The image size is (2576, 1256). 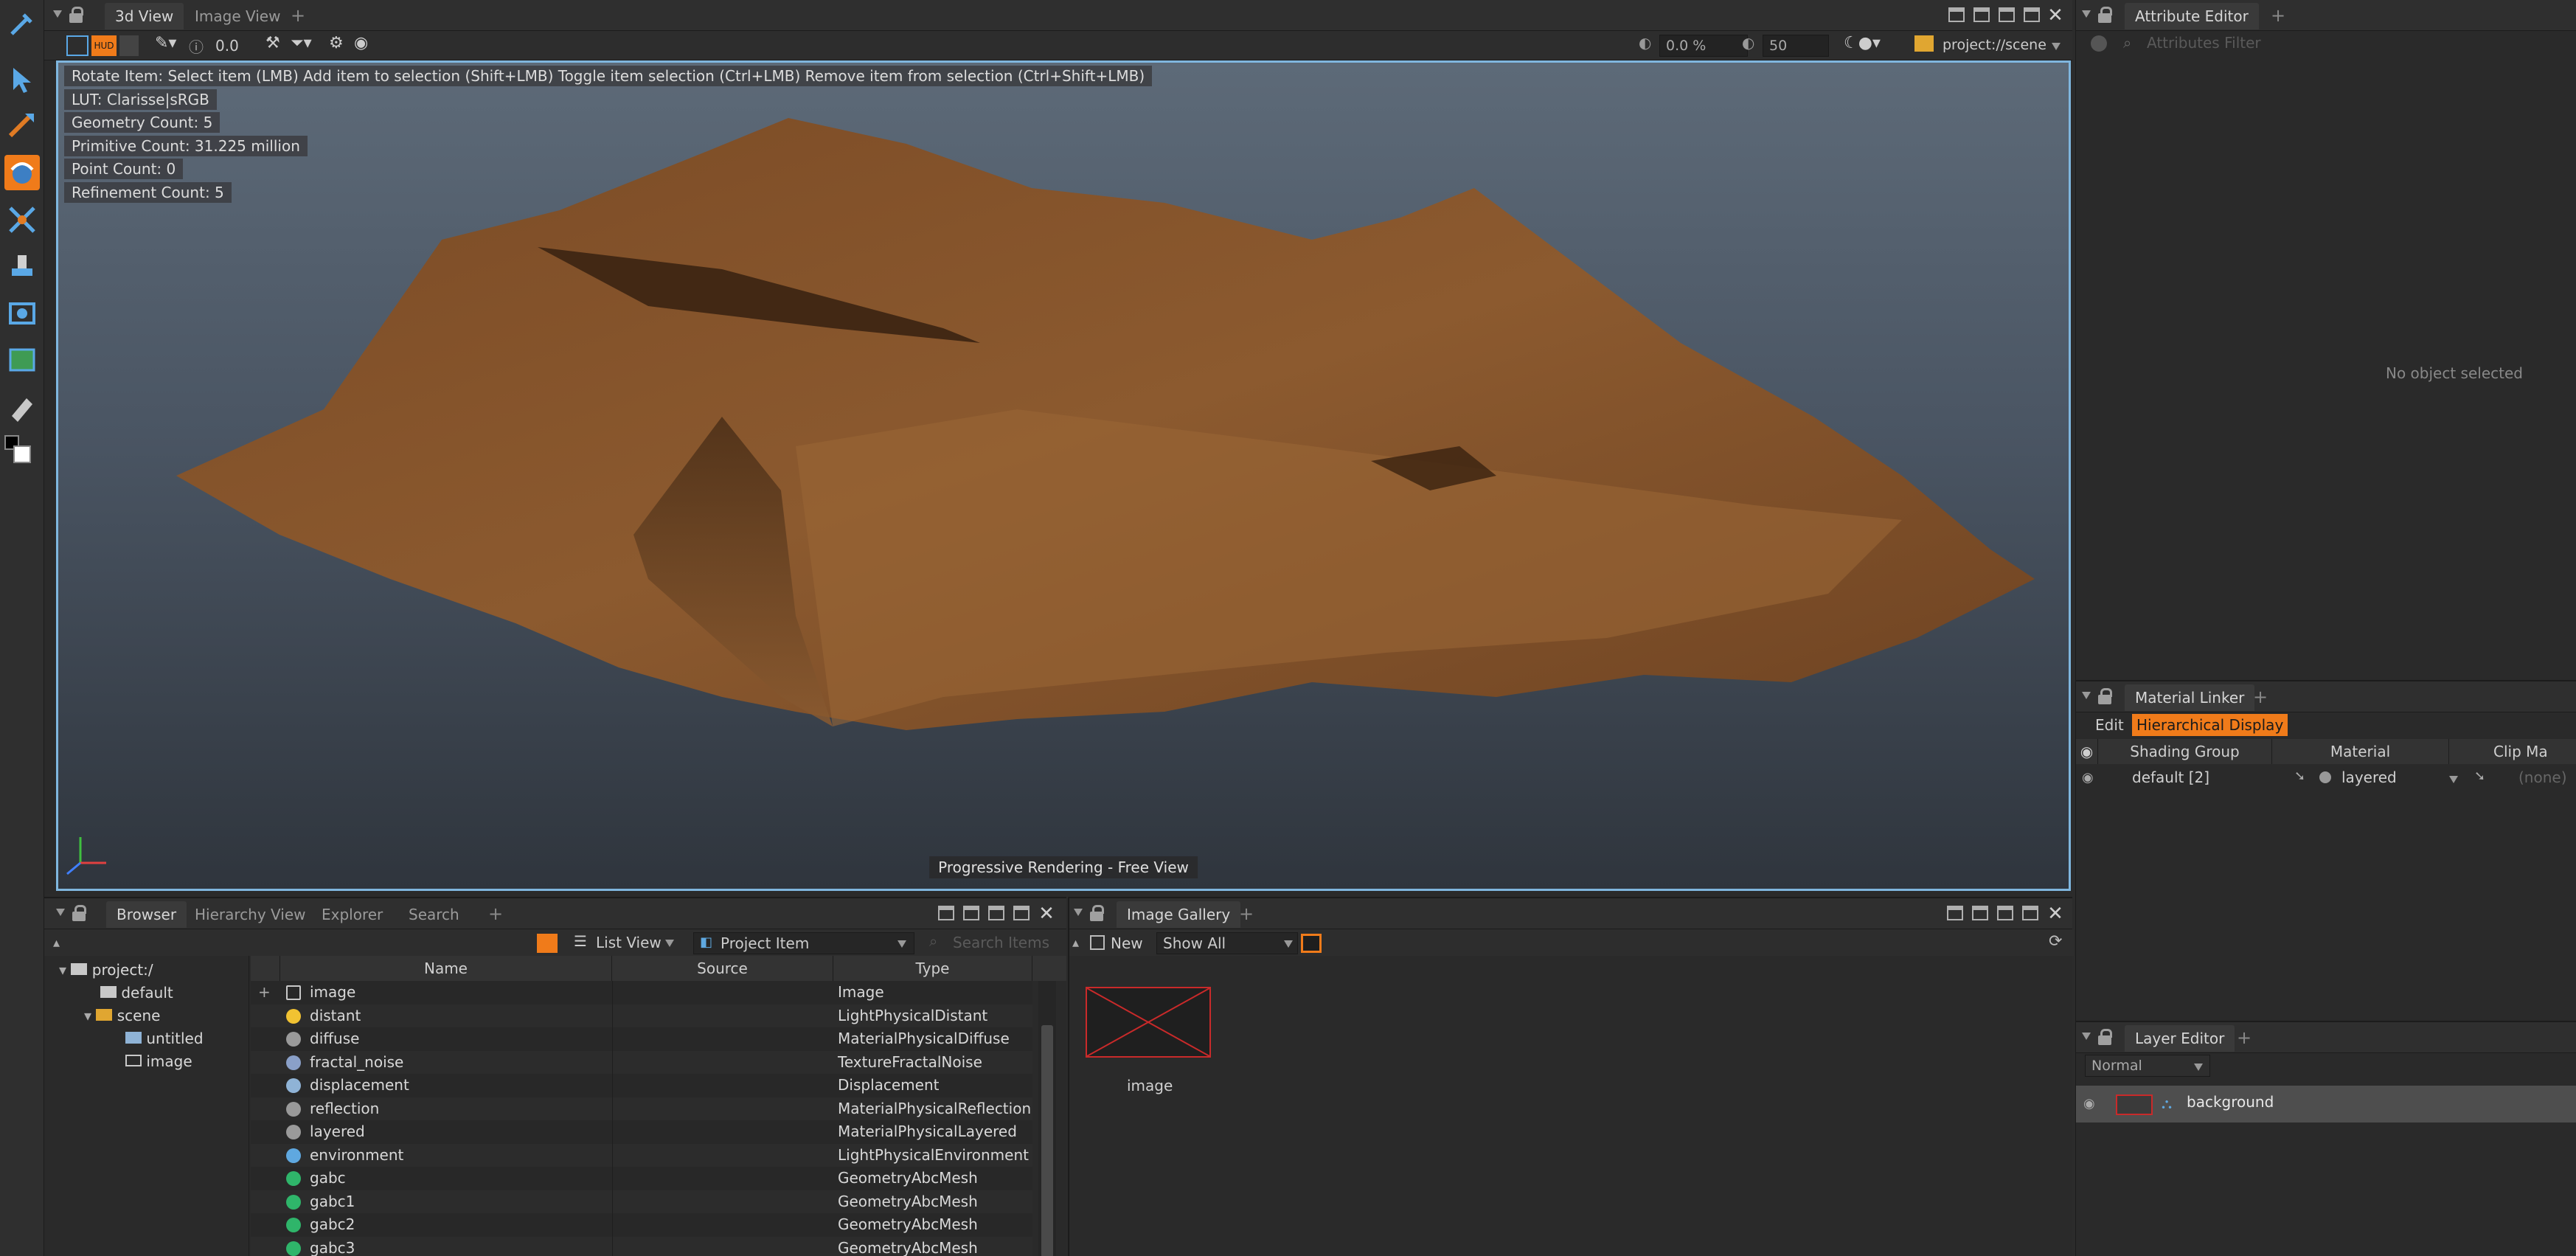 What do you see at coordinates (446, 968) in the screenshot?
I see `column-name: Name` at bounding box center [446, 968].